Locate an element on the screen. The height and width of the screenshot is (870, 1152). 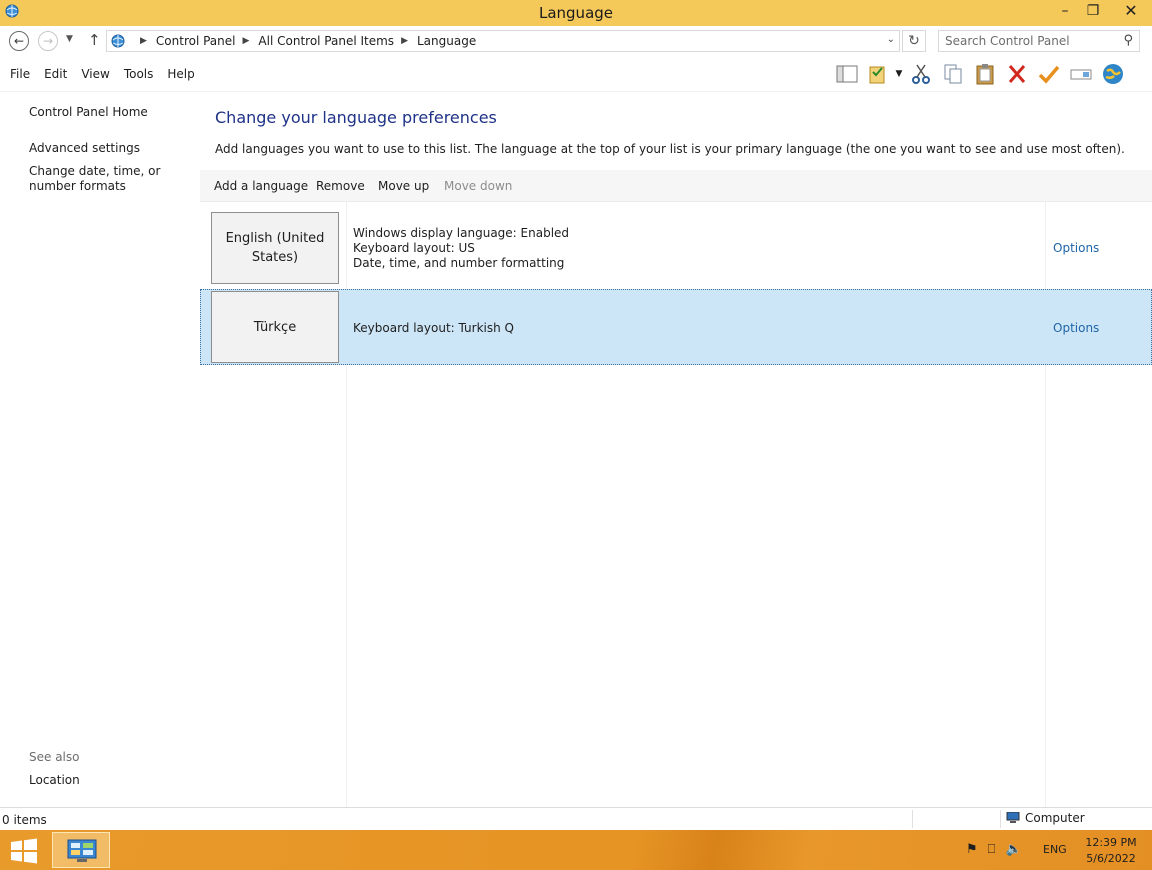
breadcrumb-language: Language is located at coordinates (446, 41).